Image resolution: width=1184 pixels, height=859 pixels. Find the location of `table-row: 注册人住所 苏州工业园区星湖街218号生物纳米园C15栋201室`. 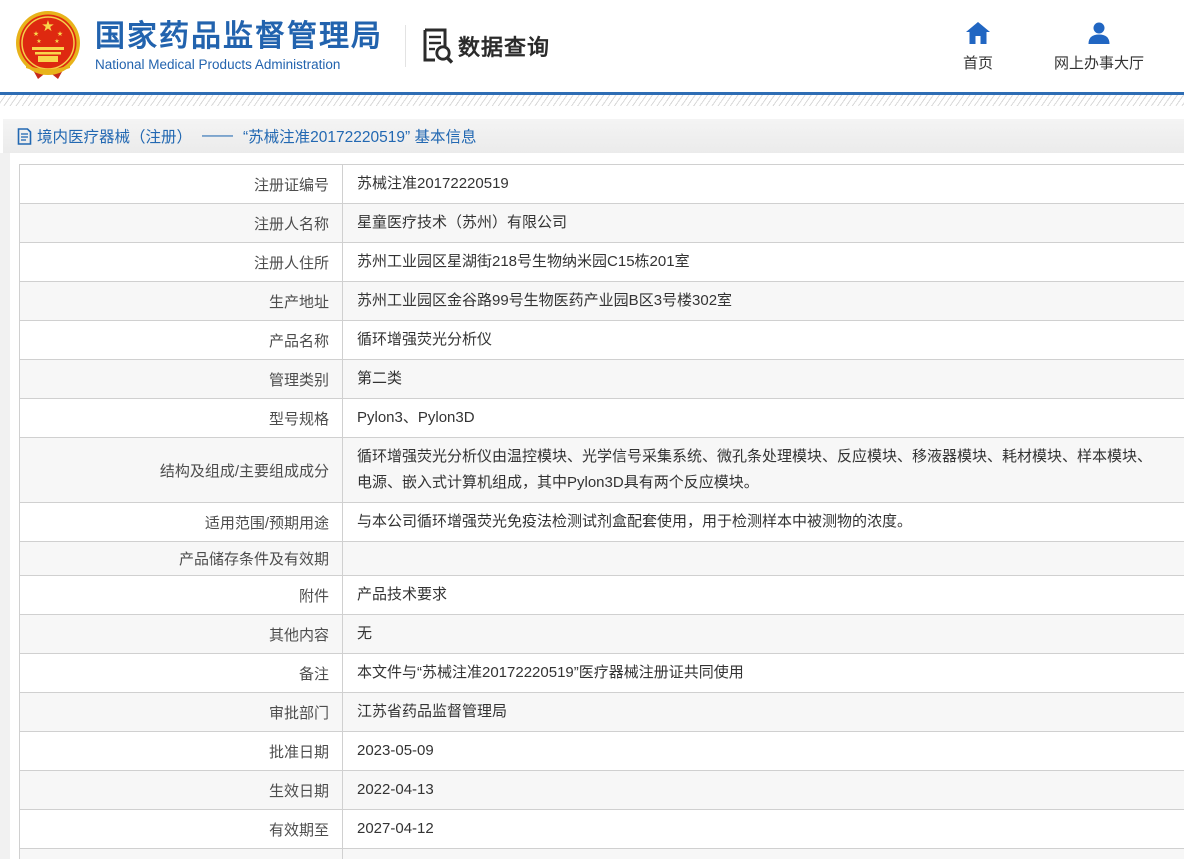

table-row: 注册人住所 苏州工业园区星湖街218号生物纳米园C15栋201室 is located at coordinates (602, 262).